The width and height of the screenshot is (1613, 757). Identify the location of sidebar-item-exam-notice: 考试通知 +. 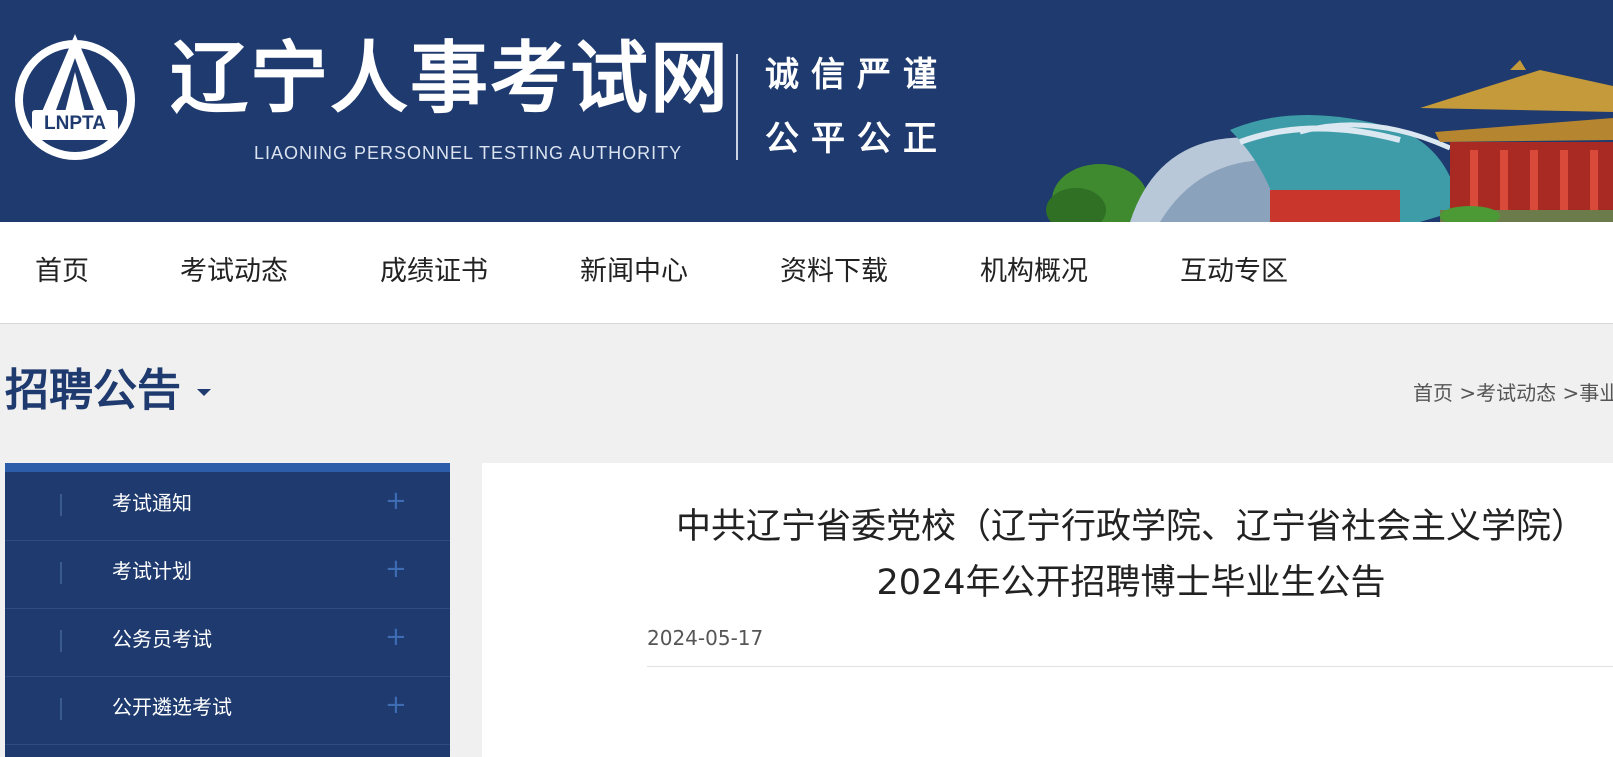
(227, 506).